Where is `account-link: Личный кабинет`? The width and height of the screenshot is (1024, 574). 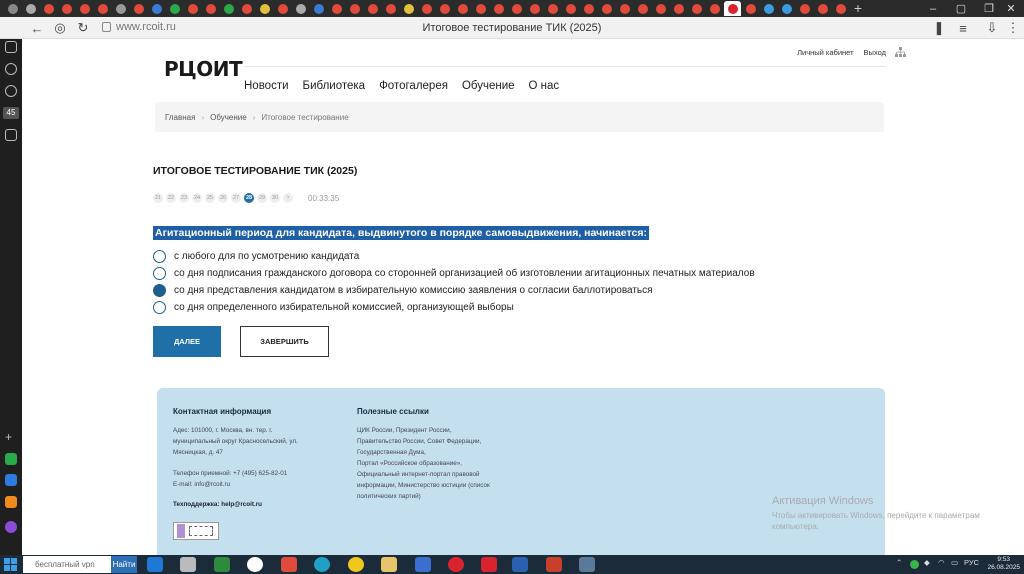 account-link: Личный кабинет is located at coordinates (825, 52).